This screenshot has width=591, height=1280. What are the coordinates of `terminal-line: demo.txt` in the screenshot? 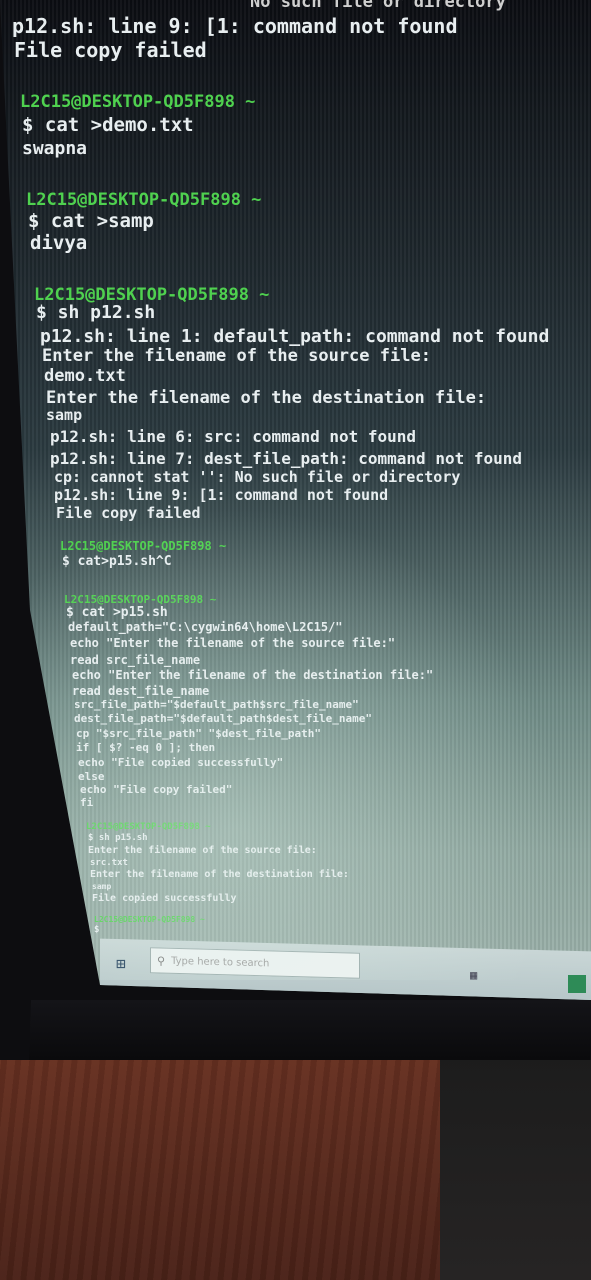 It's located at (85, 376).